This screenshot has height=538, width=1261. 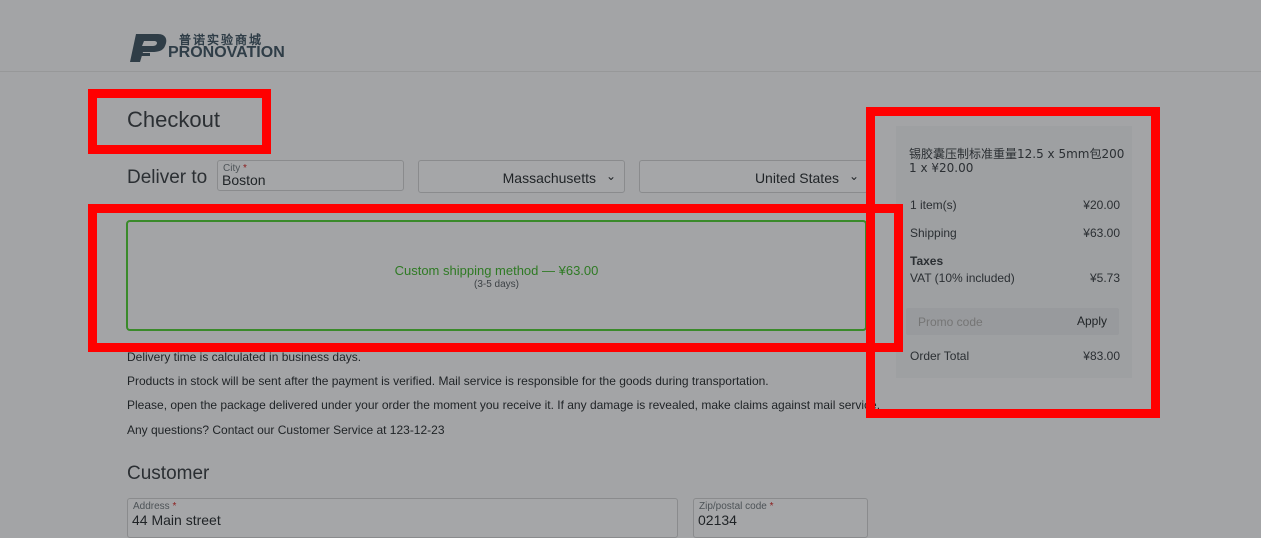 What do you see at coordinates (1101, 356) in the screenshot?
I see `summary-total-value: ¥83.00` at bounding box center [1101, 356].